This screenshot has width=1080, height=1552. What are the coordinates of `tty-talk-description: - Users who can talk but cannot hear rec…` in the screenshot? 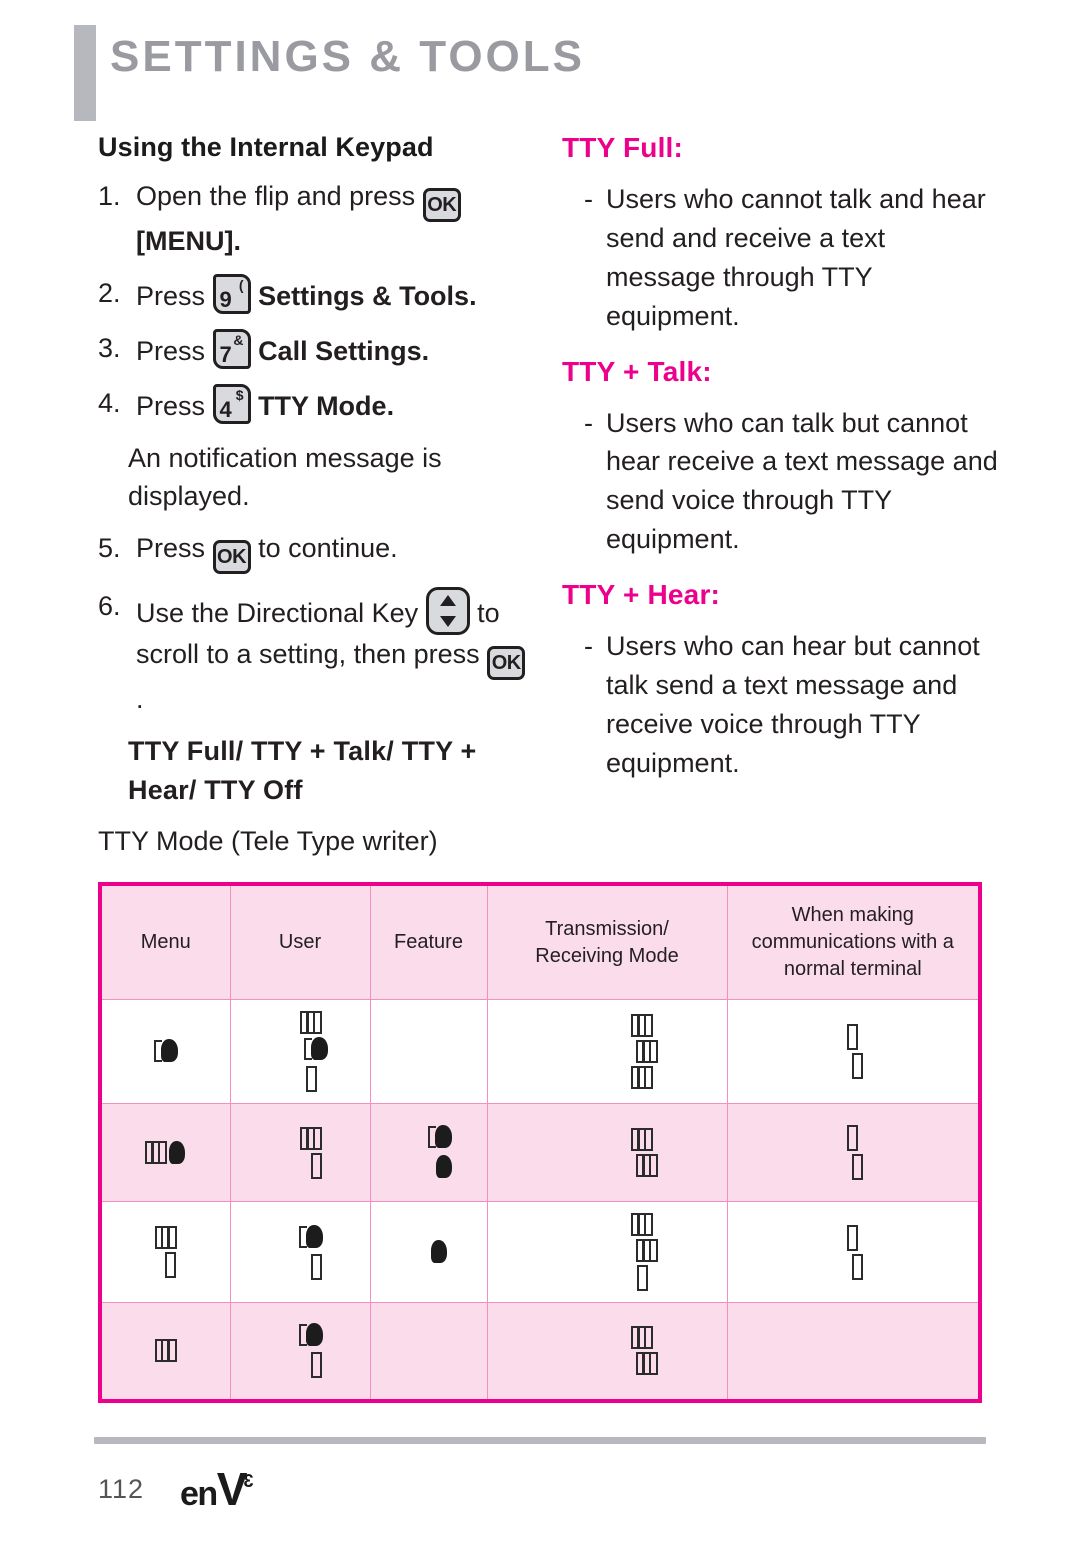 It's located at (780, 482).